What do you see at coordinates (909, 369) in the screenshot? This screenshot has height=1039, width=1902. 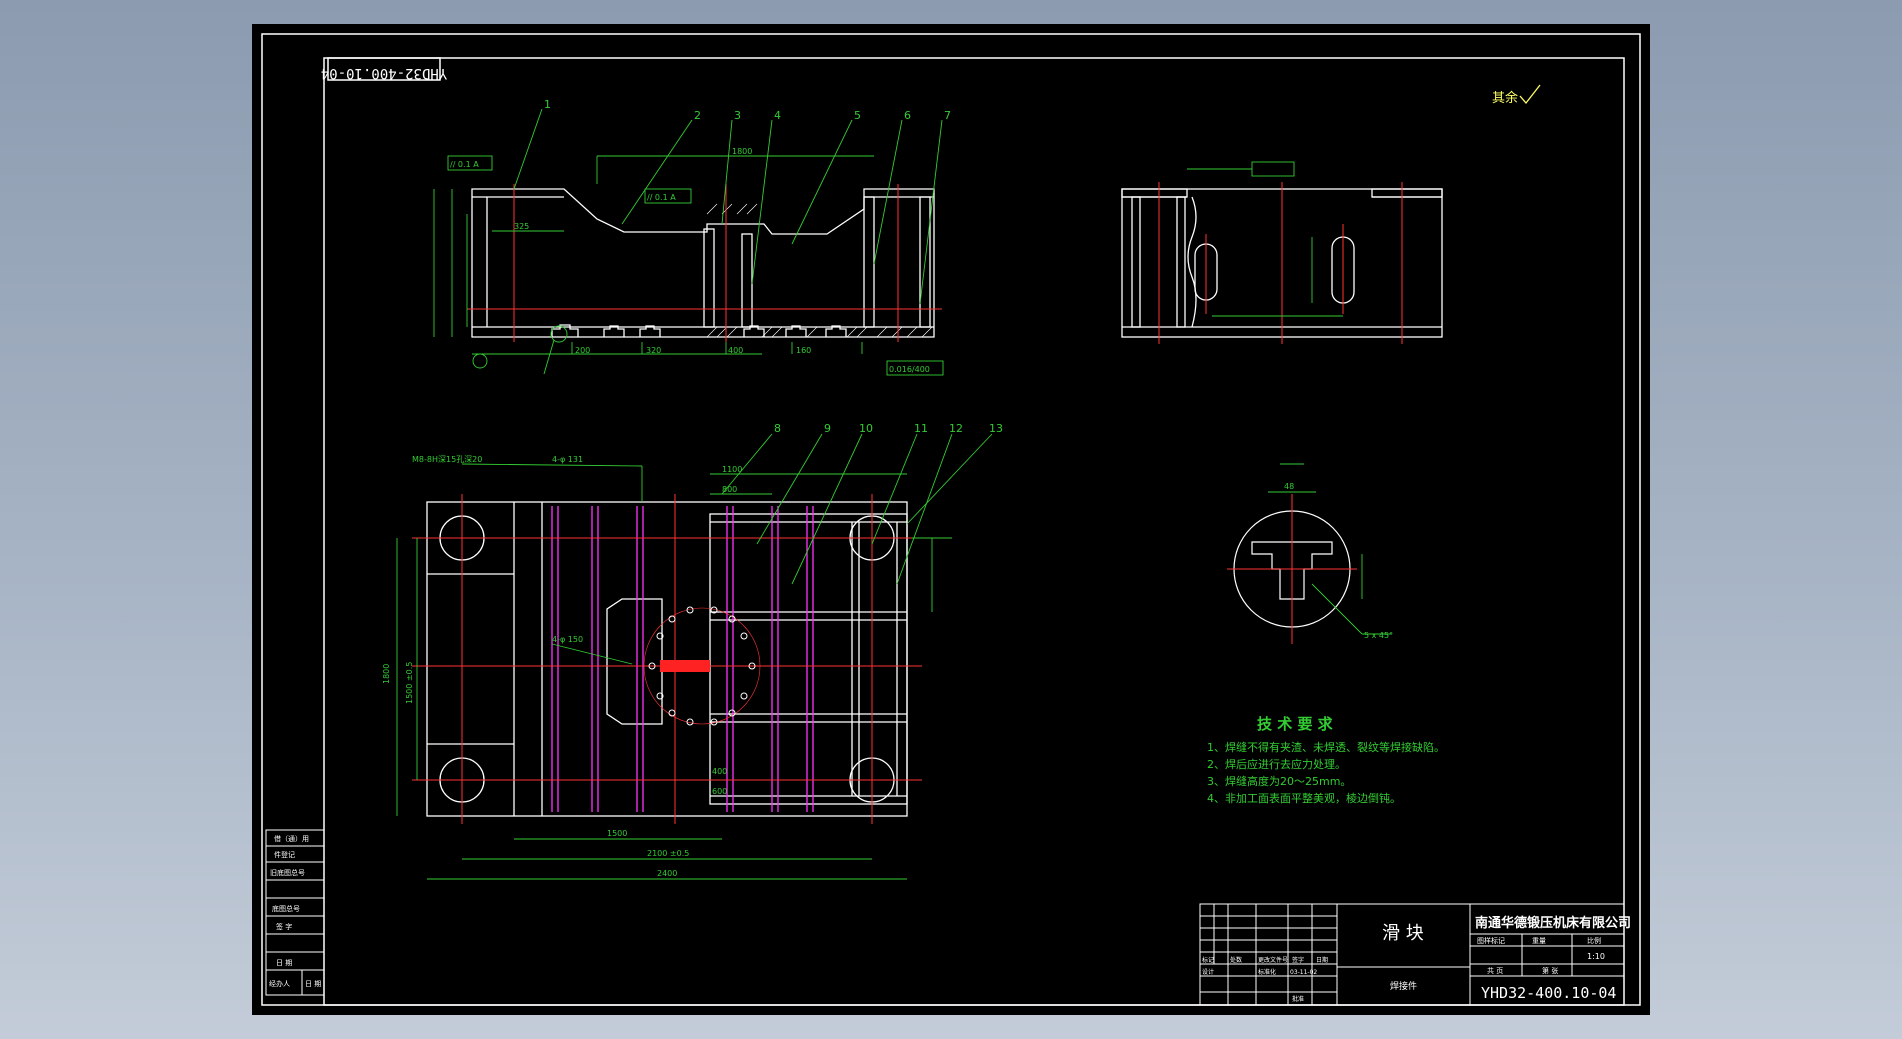 I see `flatness-label: 0.016/400` at bounding box center [909, 369].